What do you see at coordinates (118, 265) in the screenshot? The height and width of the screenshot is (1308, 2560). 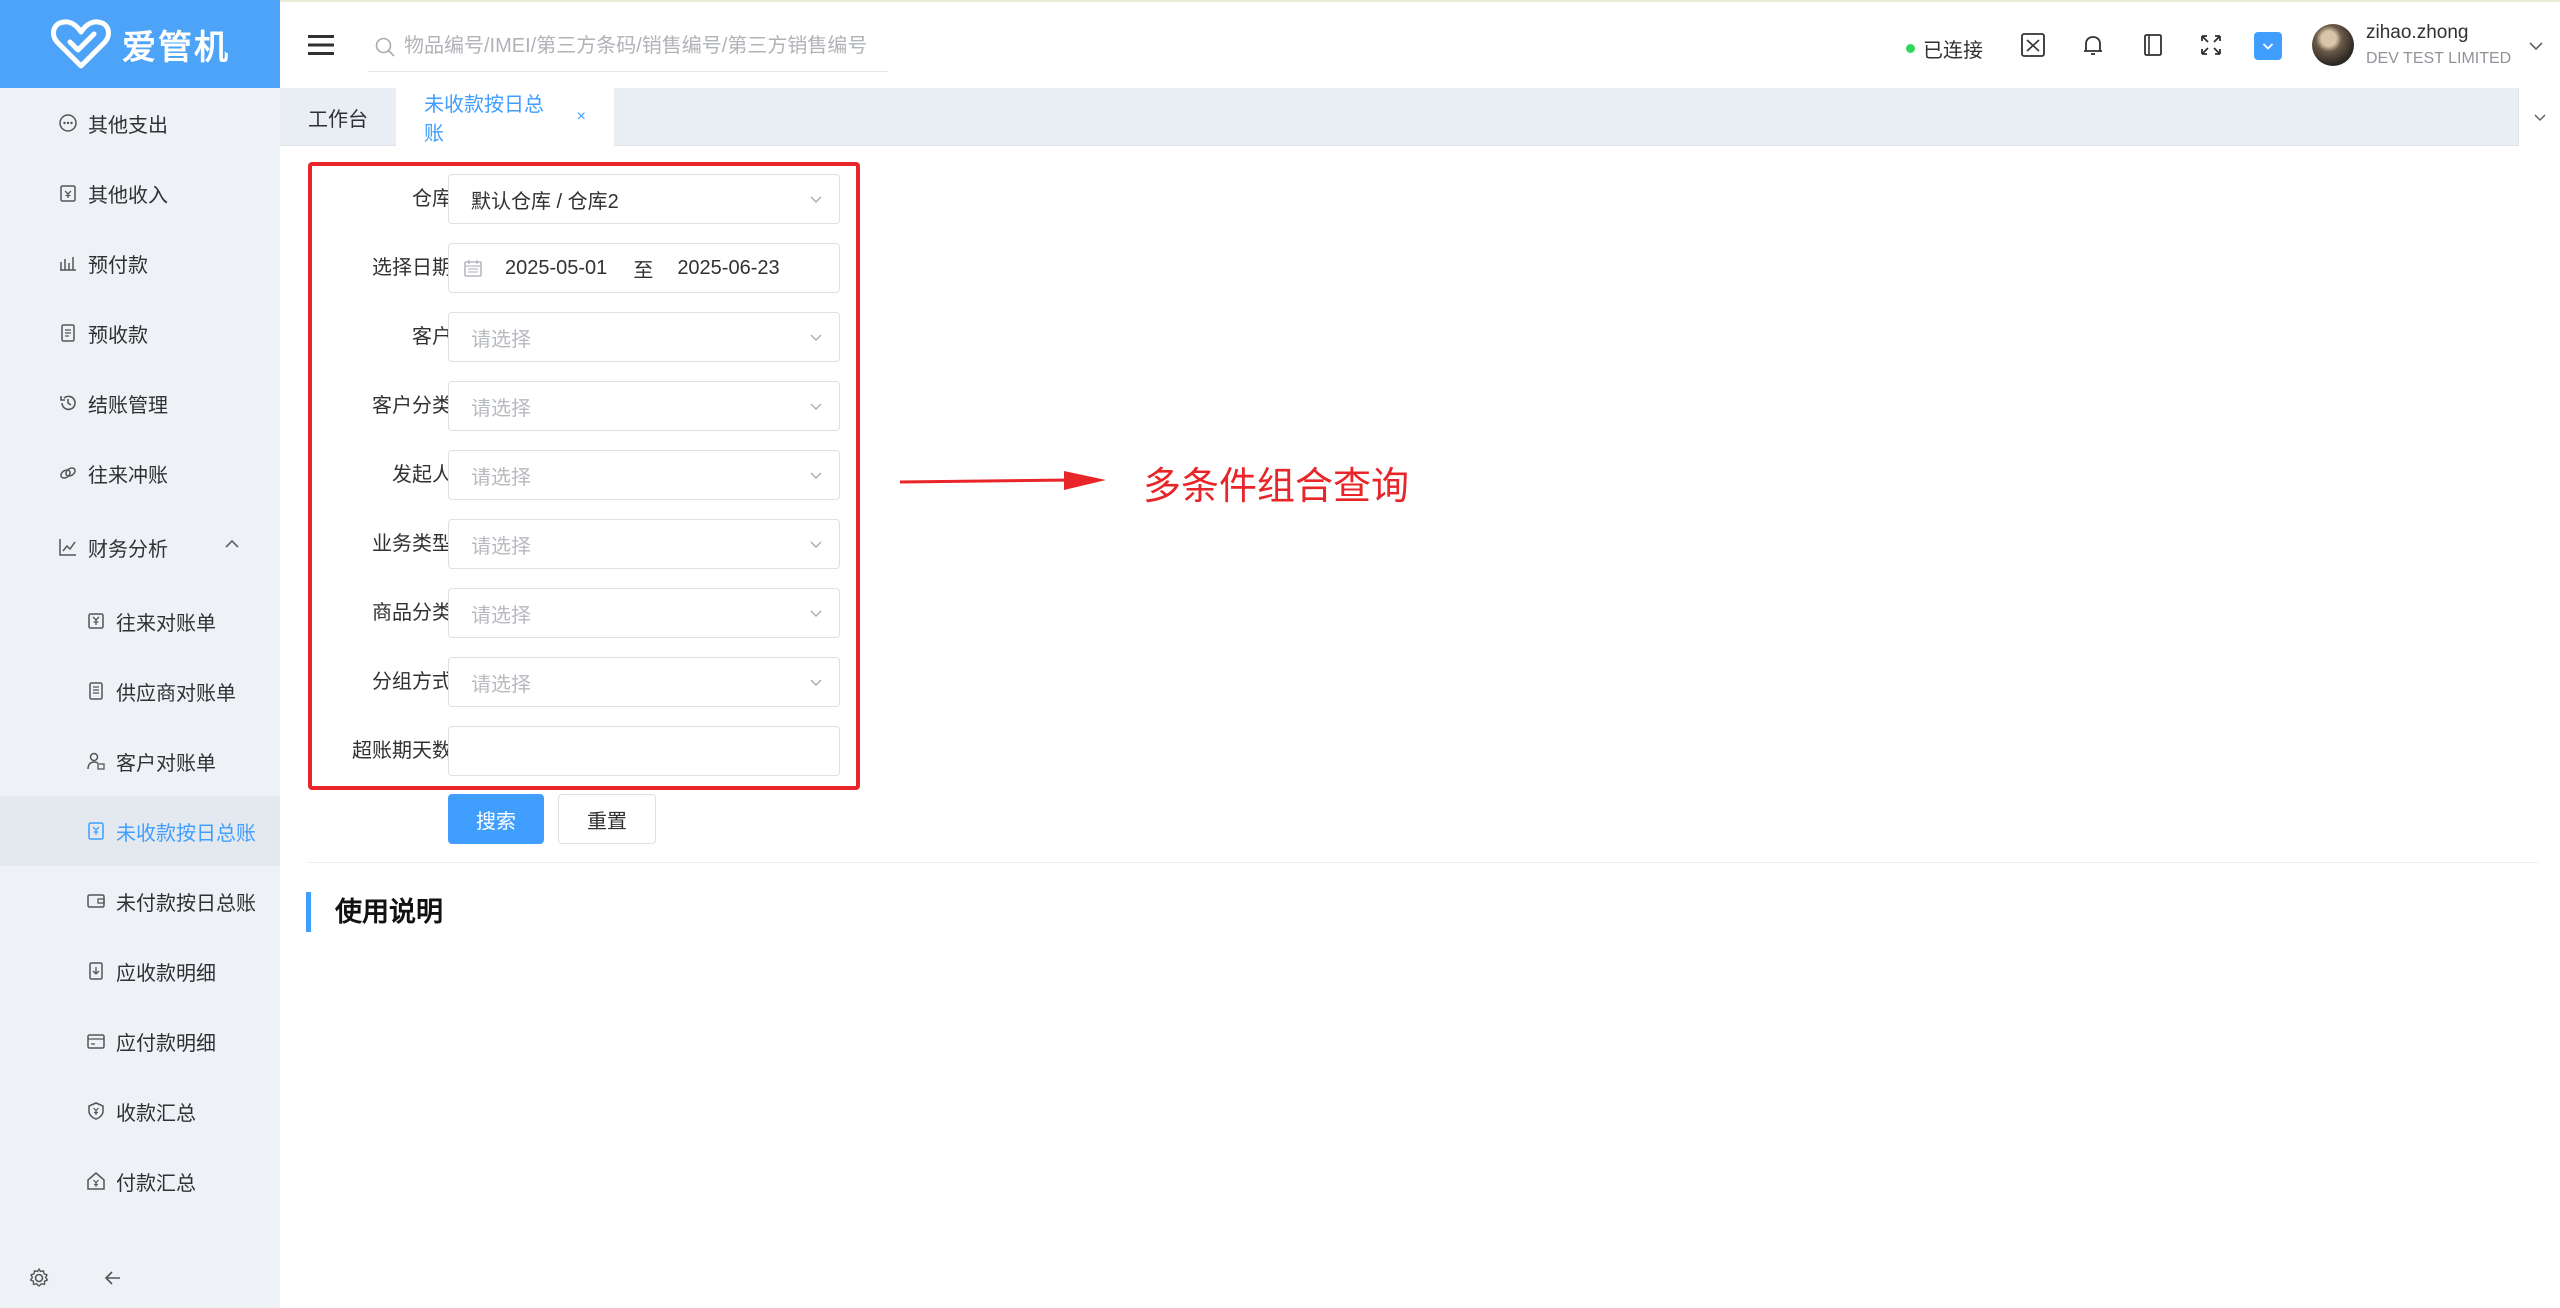 I see `sidebar-item-label: 预付款` at bounding box center [118, 265].